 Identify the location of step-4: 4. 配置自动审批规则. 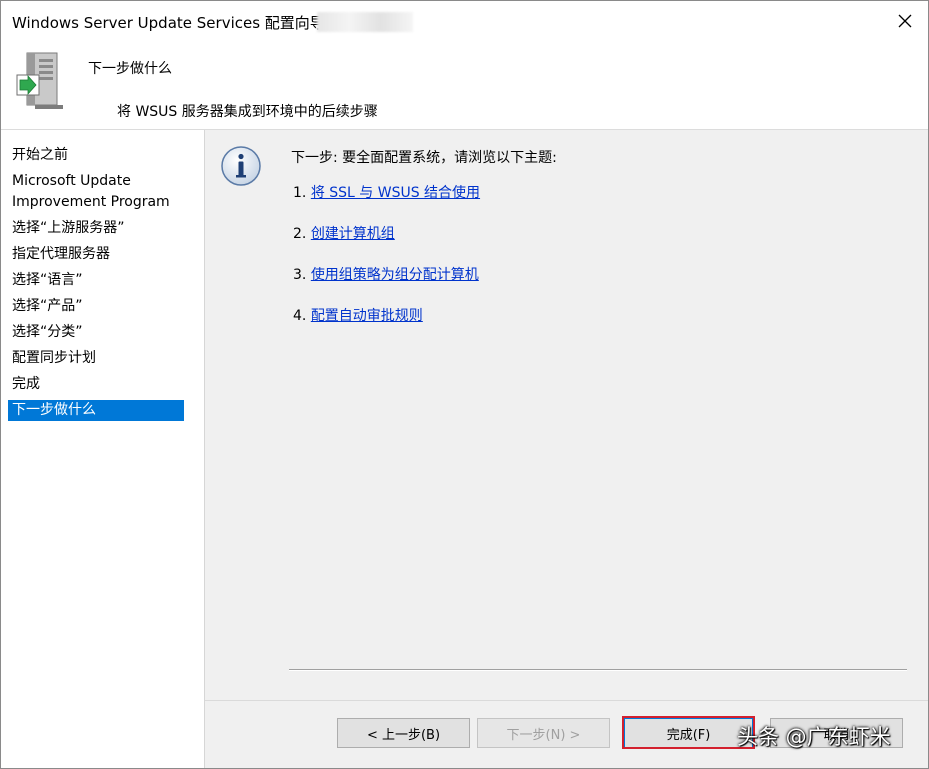
(358, 315).